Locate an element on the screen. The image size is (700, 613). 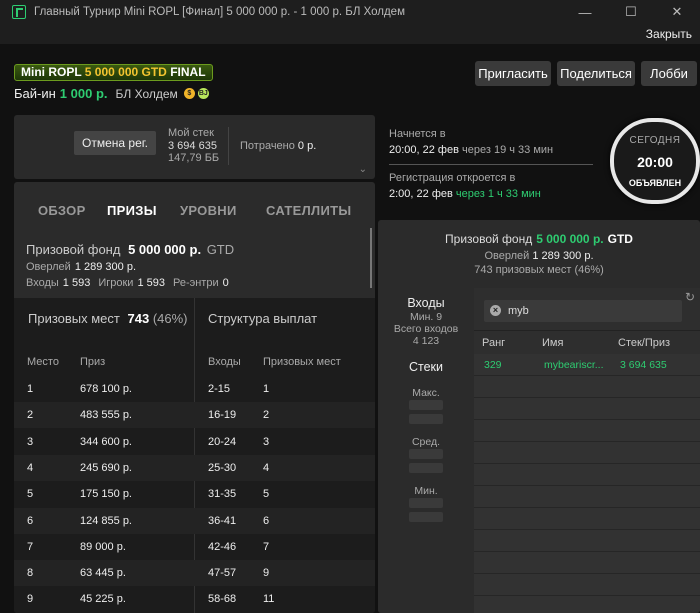
place-cell: 8 is located at coordinates (30, 573).